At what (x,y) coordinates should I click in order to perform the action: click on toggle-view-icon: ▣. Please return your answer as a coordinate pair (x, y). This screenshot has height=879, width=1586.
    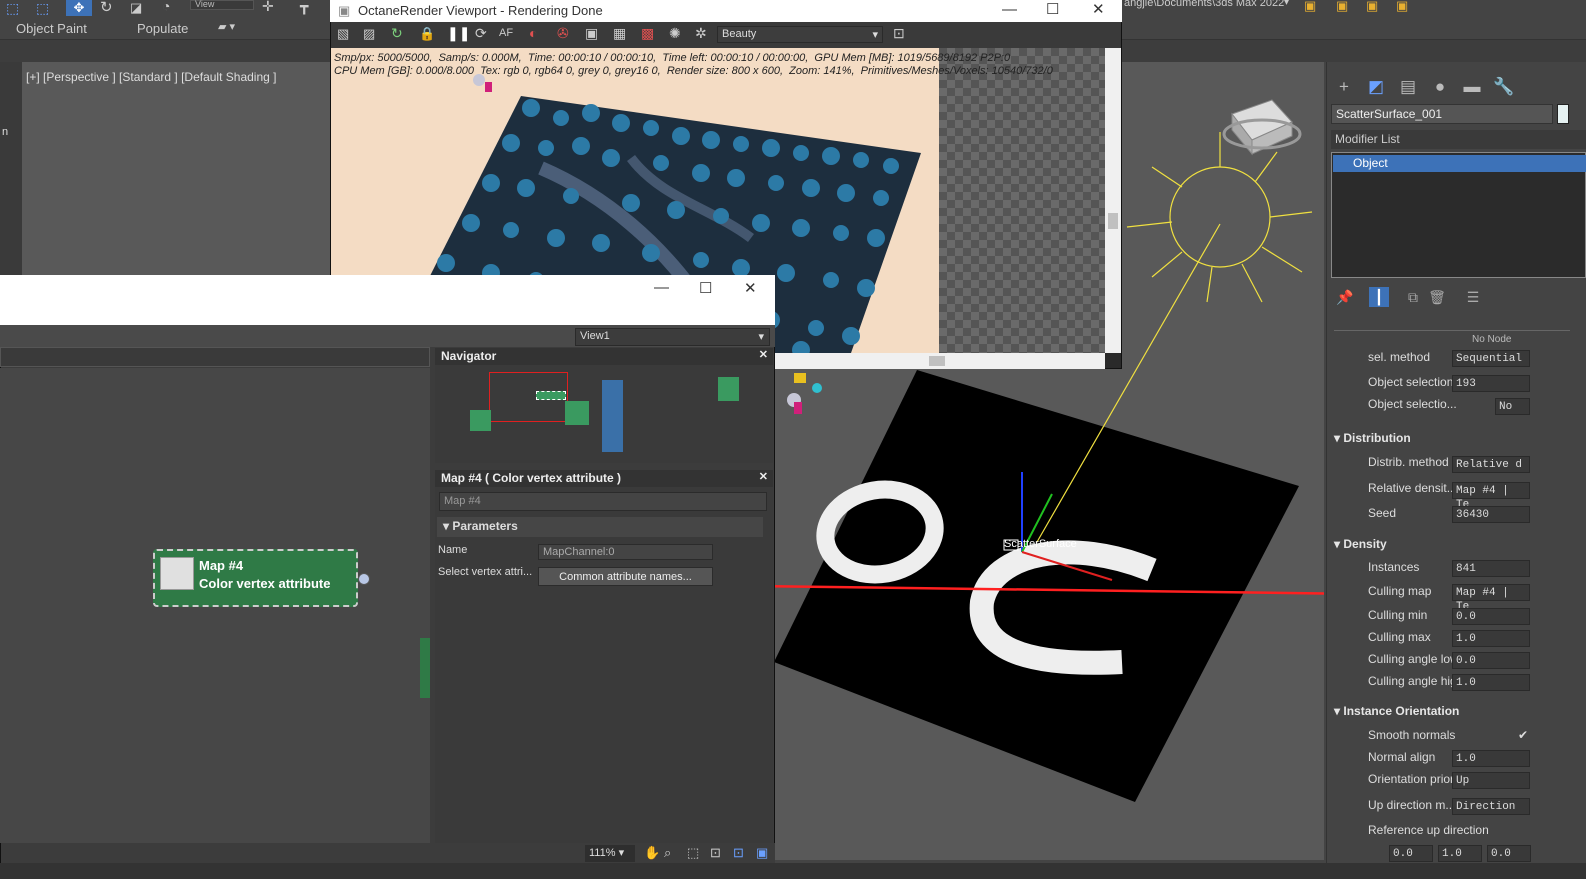
    Looking at the image, I should click on (762, 853).